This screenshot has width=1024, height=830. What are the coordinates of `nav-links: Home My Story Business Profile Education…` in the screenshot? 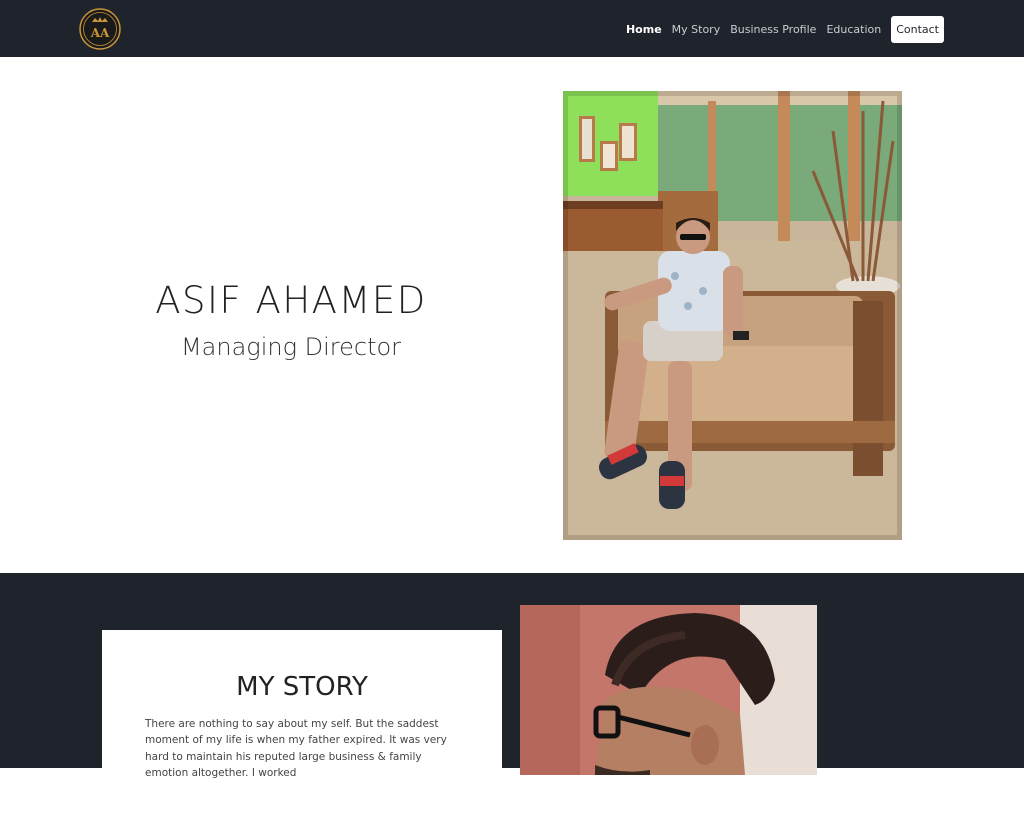 It's located at (780, 29).